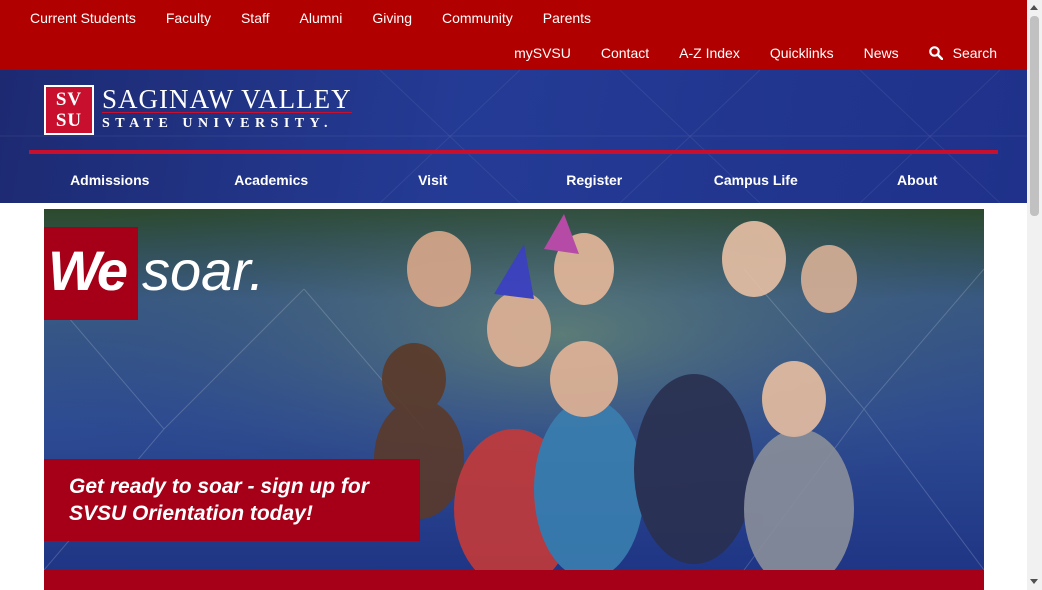 This screenshot has width=1042, height=590. Describe the element at coordinates (69, 99) in the screenshot. I see `logo-mark-top: SV` at that location.